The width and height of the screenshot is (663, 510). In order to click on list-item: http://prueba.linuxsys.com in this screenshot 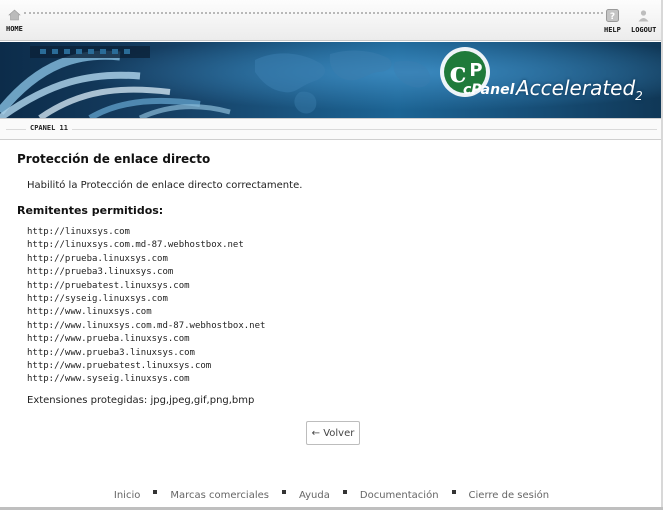, I will do `click(97, 258)`.